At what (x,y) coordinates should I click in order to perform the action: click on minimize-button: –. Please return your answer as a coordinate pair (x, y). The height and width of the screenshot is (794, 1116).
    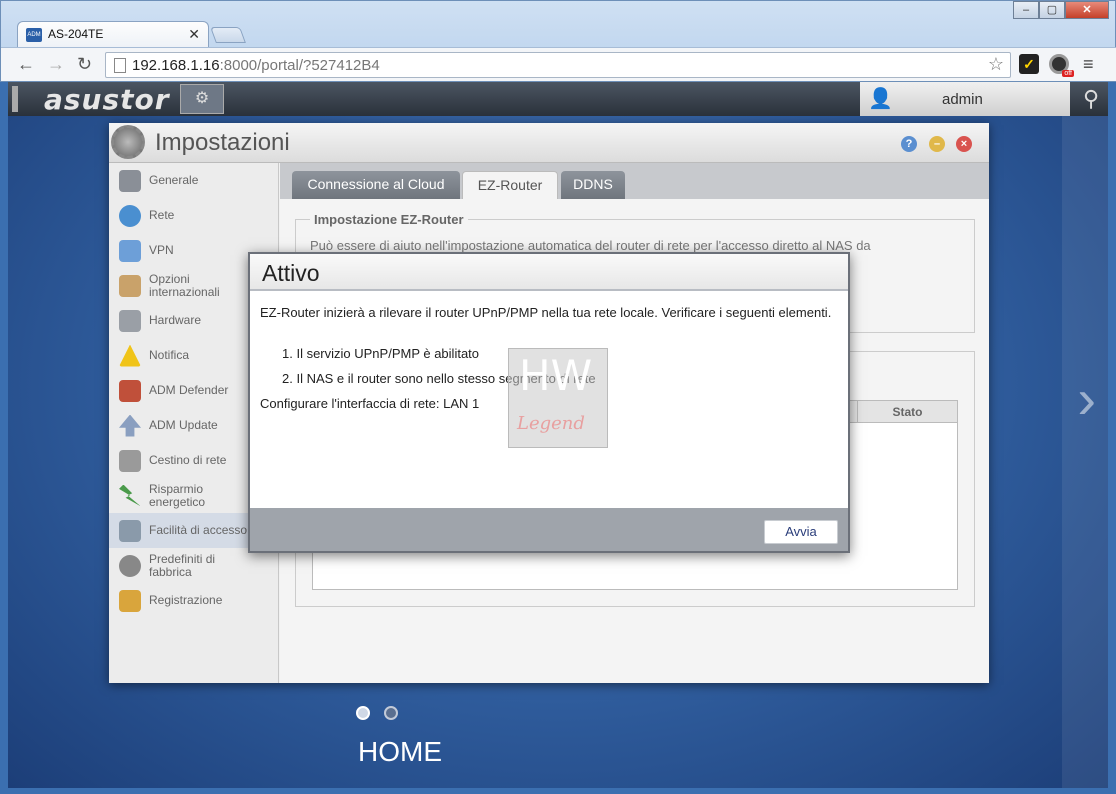
    Looking at the image, I should click on (1026, 10).